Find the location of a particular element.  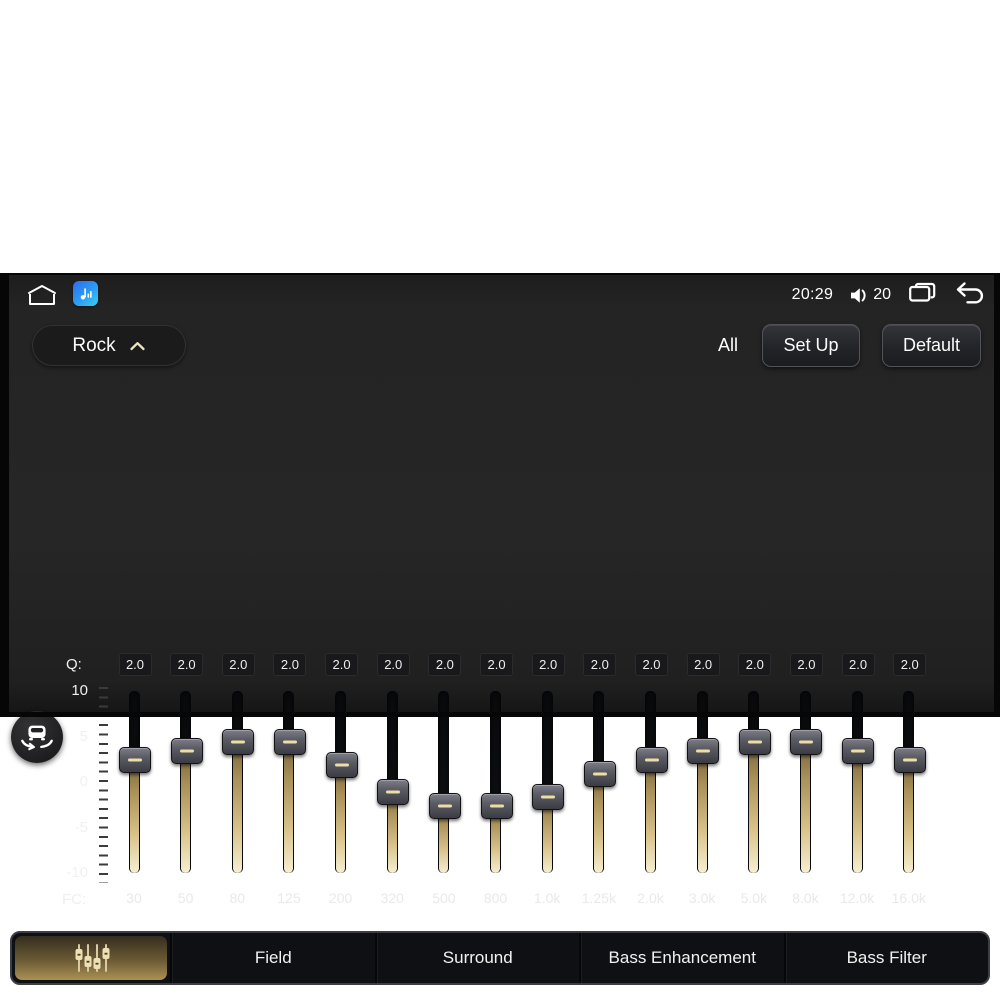

car-sound-field-button is located at coordinates (37, 737).